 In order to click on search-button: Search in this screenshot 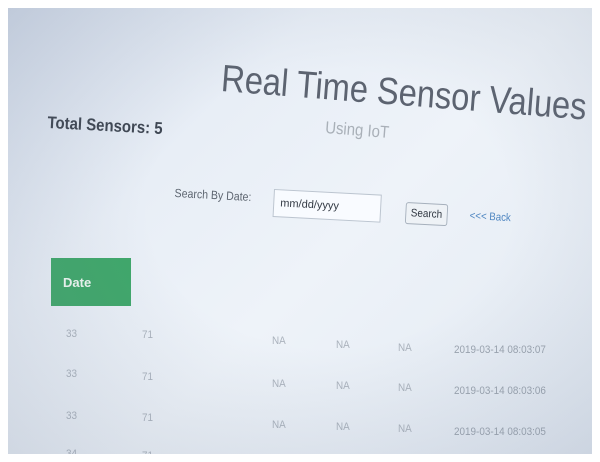, I will do `click(426, 214)`.